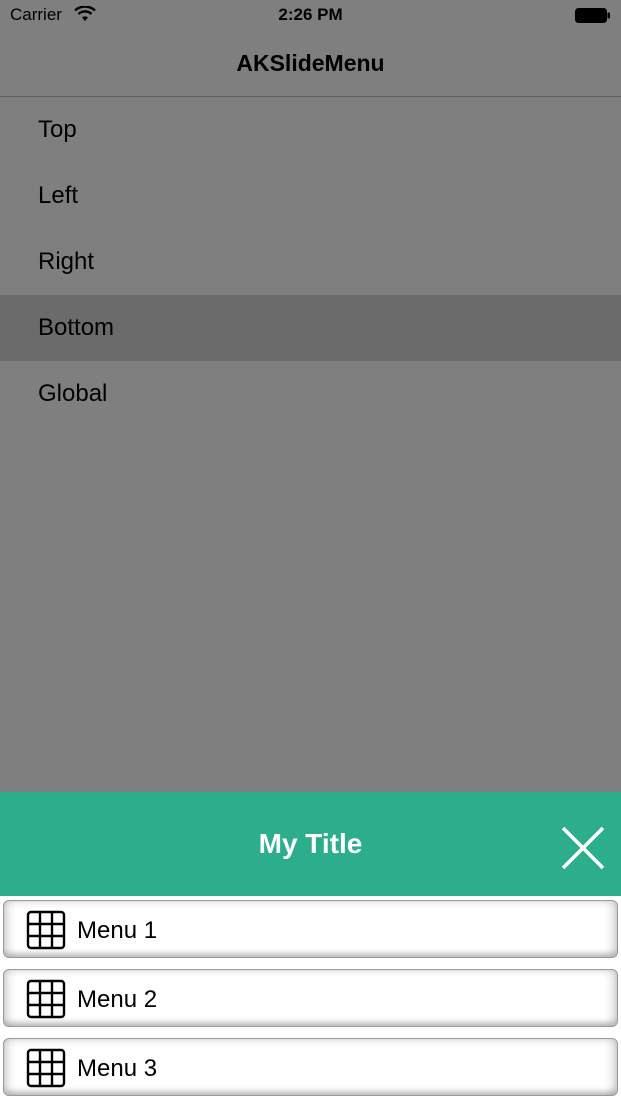  Describe the element at coordinates (592, 15) in the screenshot. I see `battery-icon` at that location.